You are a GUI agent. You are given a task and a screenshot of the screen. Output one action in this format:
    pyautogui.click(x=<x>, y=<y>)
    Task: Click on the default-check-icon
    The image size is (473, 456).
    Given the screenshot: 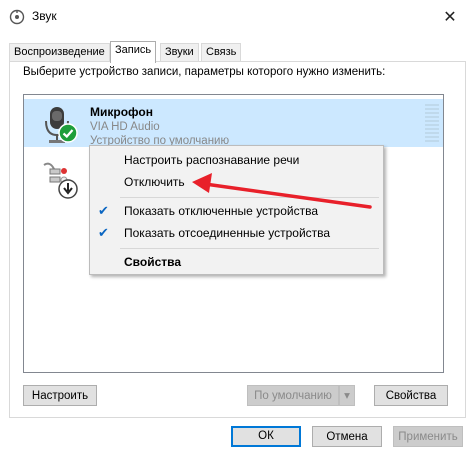 What is the action you would take?
    pyautogui.click(x=68, y=133)
    